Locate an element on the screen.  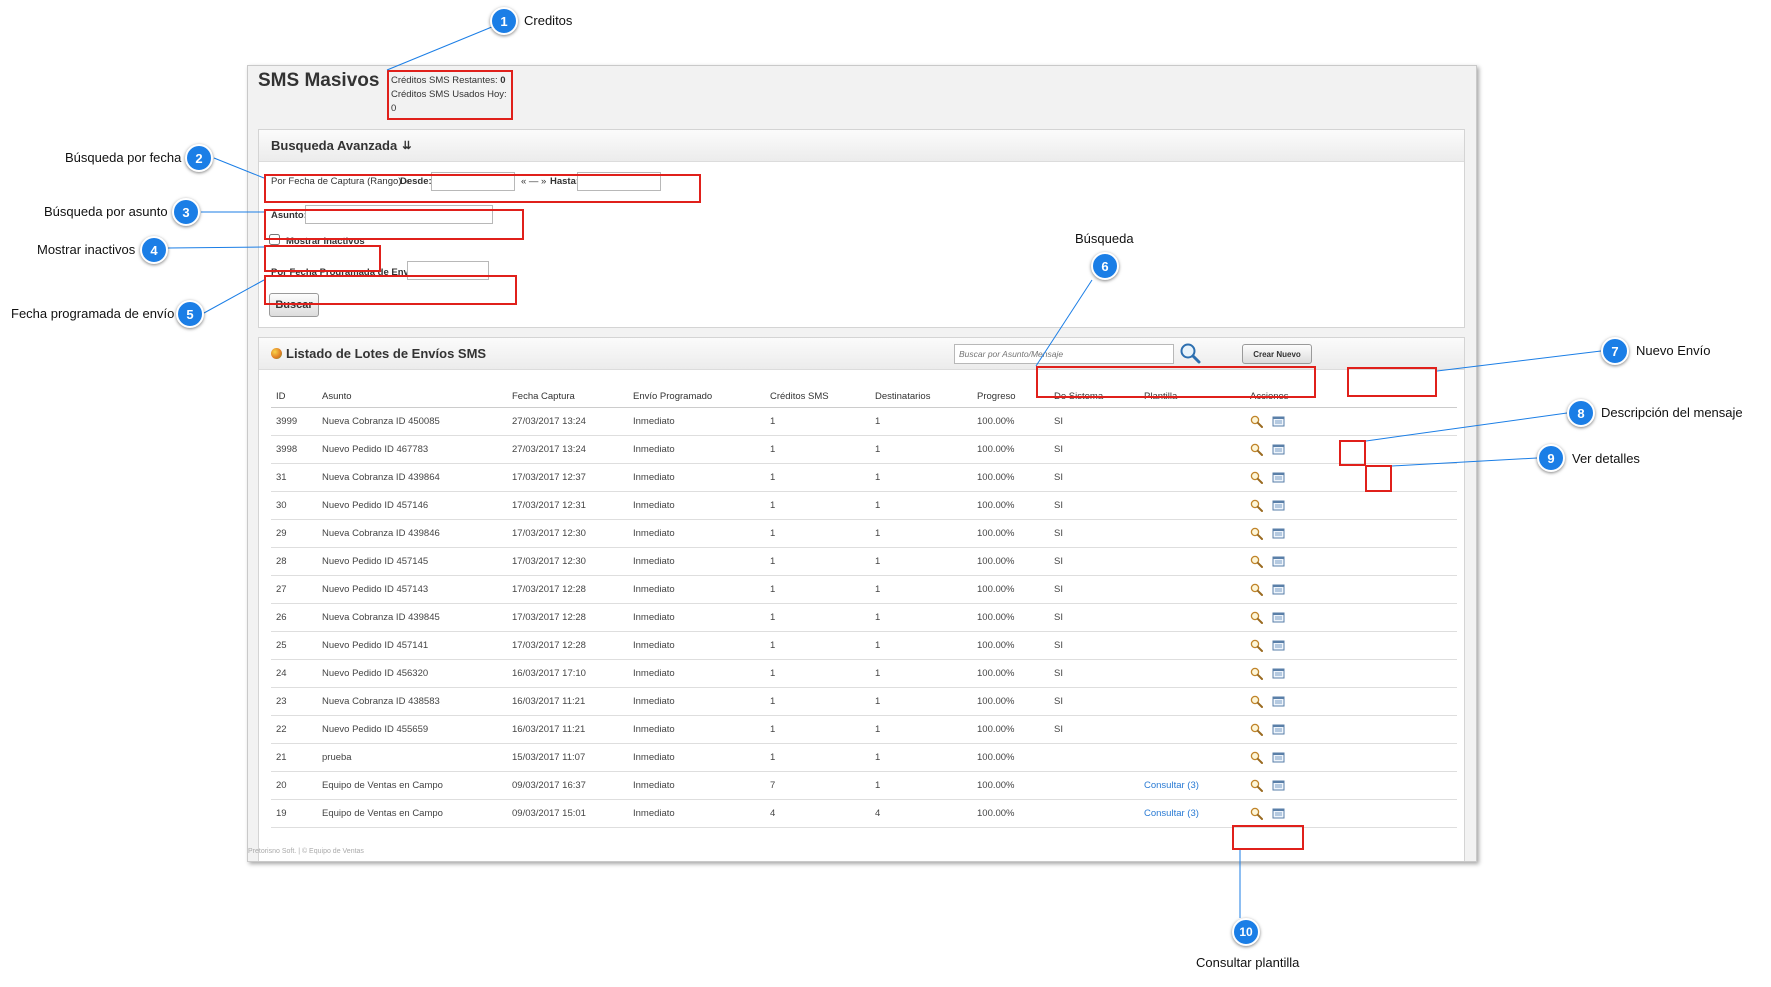
highlight-date-range is located at coordinates (482, 188).